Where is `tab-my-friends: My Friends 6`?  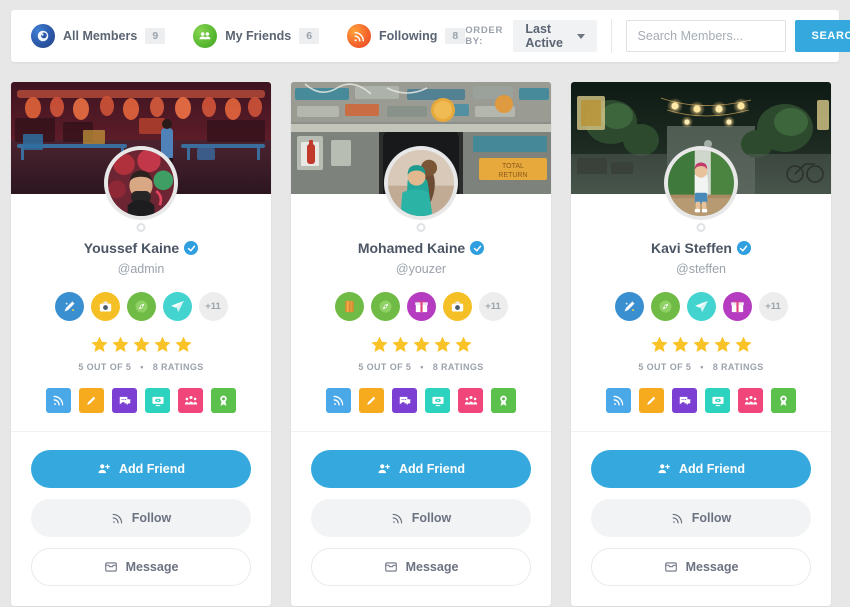 tab-my-friends: My Friends 6 is located at coordinates (256, 36).